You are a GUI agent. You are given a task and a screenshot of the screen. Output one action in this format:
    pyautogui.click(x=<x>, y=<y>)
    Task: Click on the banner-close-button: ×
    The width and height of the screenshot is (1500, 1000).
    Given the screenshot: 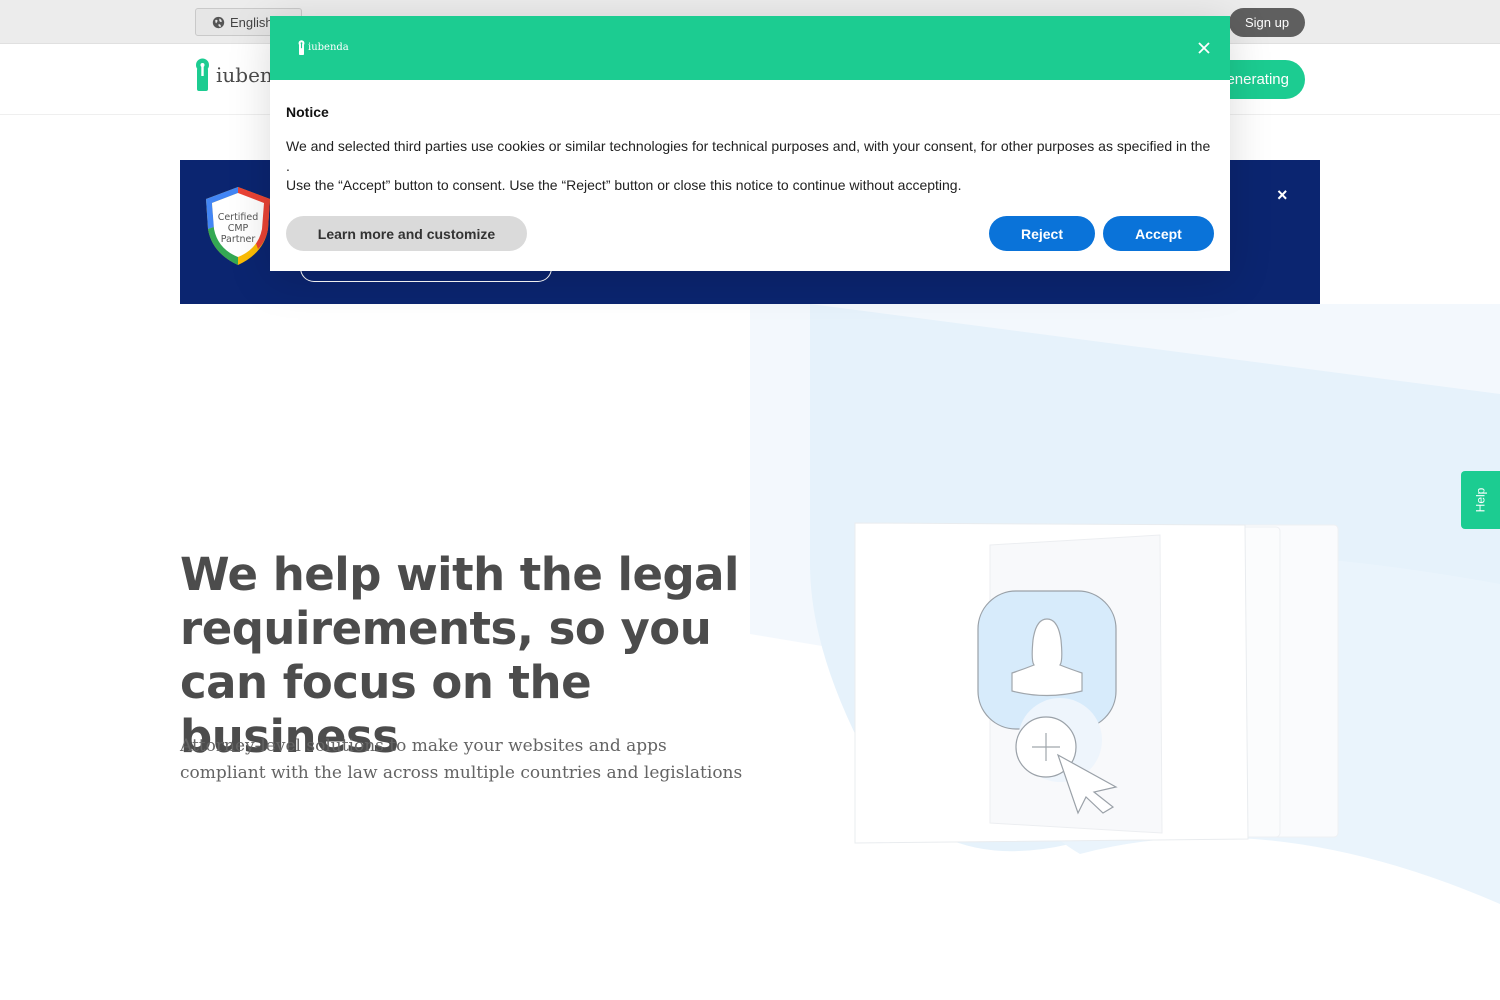 What is the action you would take?
    pyautogui.click(x=1282, y=195)
    